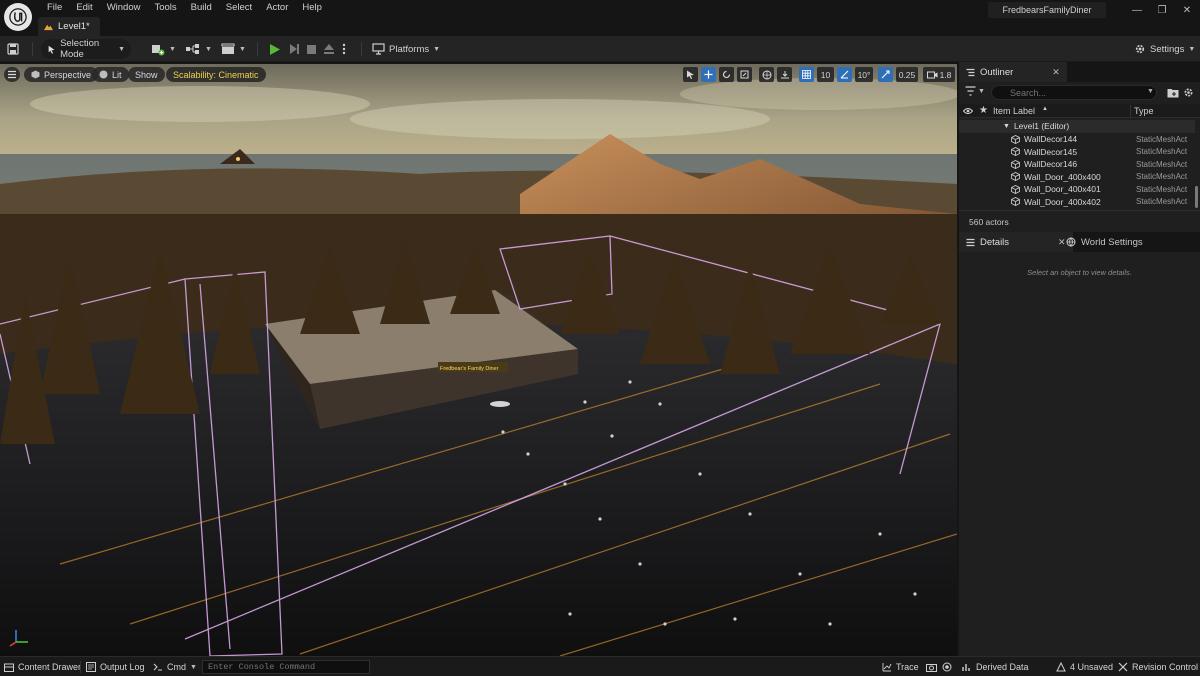 The image size is (1200, 676). What do you see at coordinates (1077, 152) in the screenshot?
I see `table-row: WallDecor145 StaticMeshAct` at bounding box center [1077, 152].